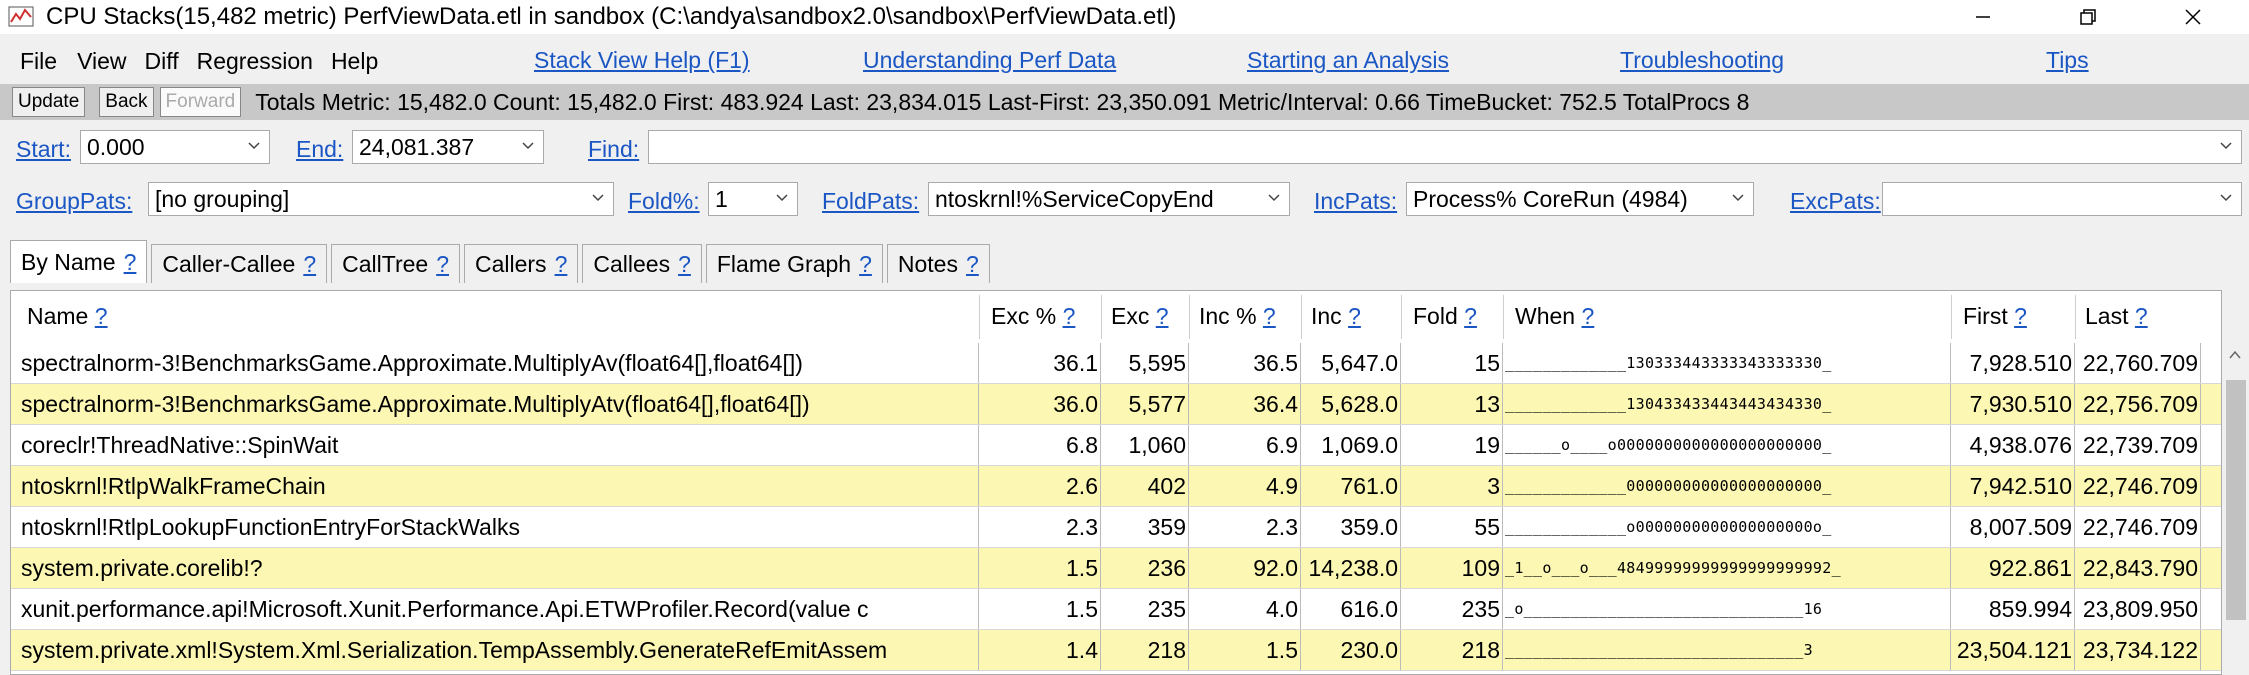 The image size is (2249, 675). Describe the element at coordinates (354, 61) in the screenshot. I see `menu-help: Help` at that location.